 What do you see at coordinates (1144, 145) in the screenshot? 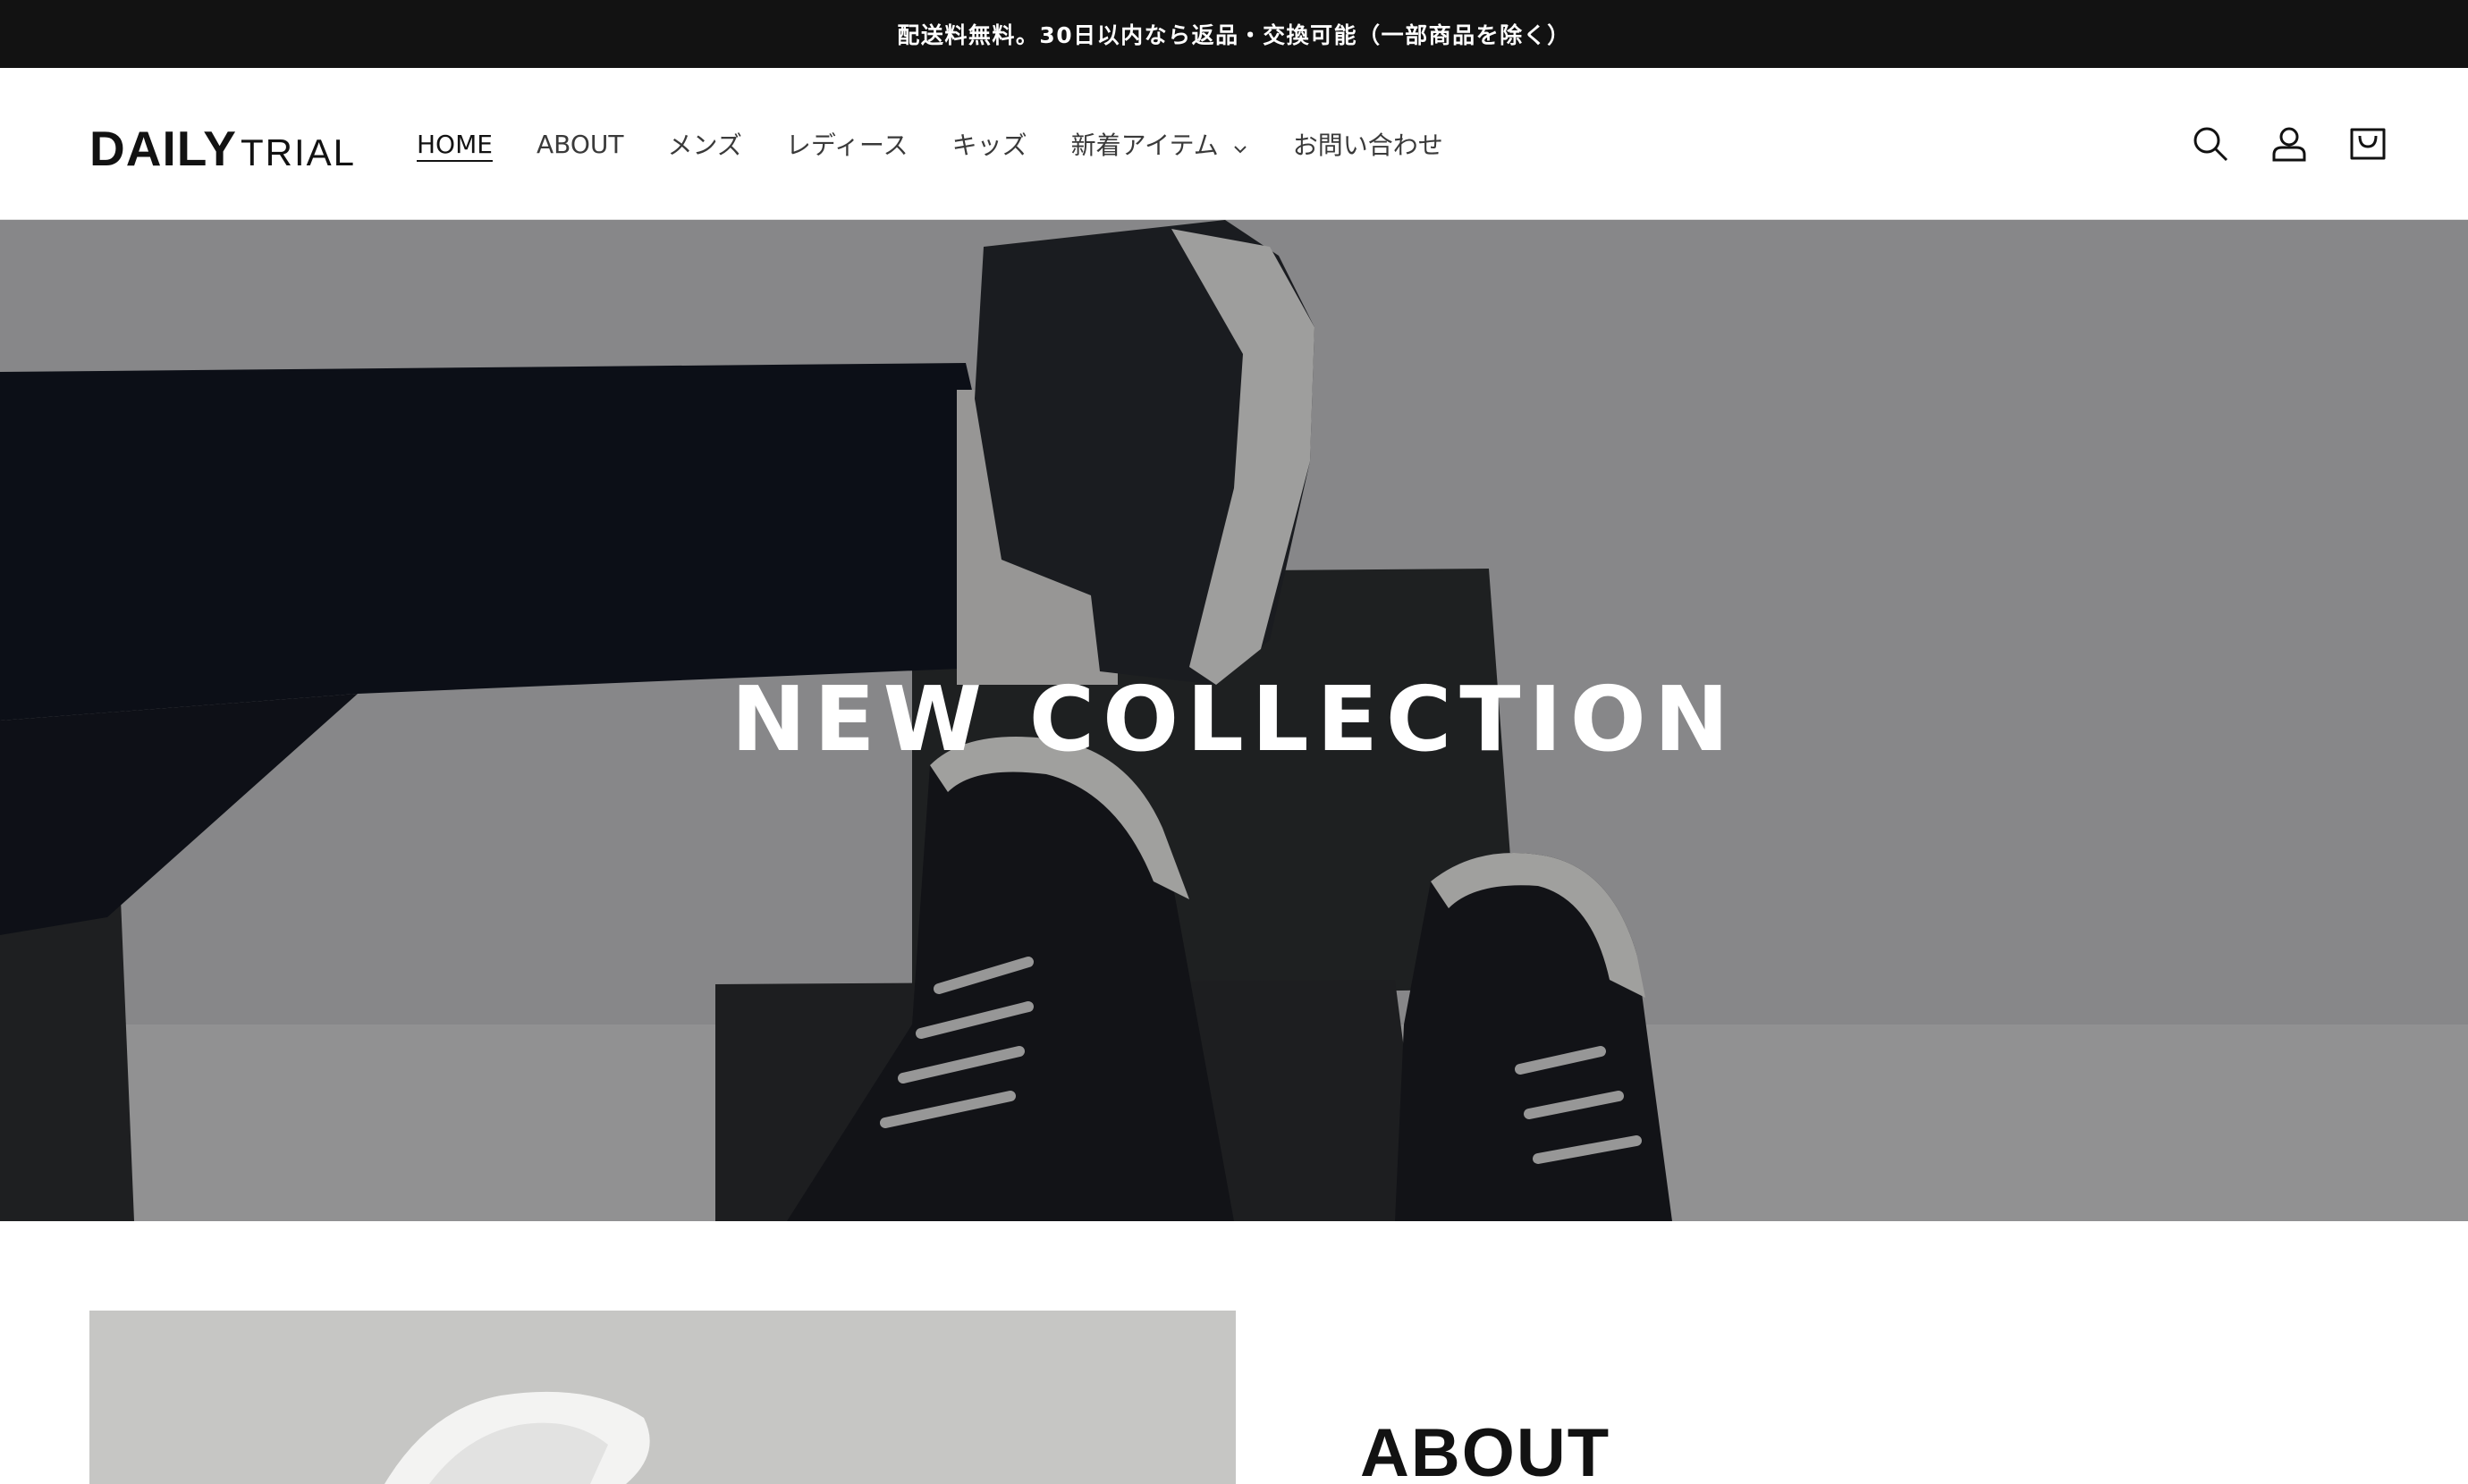
I see `nav-new-items-label: 新着アイテム` at bounding box center [1144, 145].